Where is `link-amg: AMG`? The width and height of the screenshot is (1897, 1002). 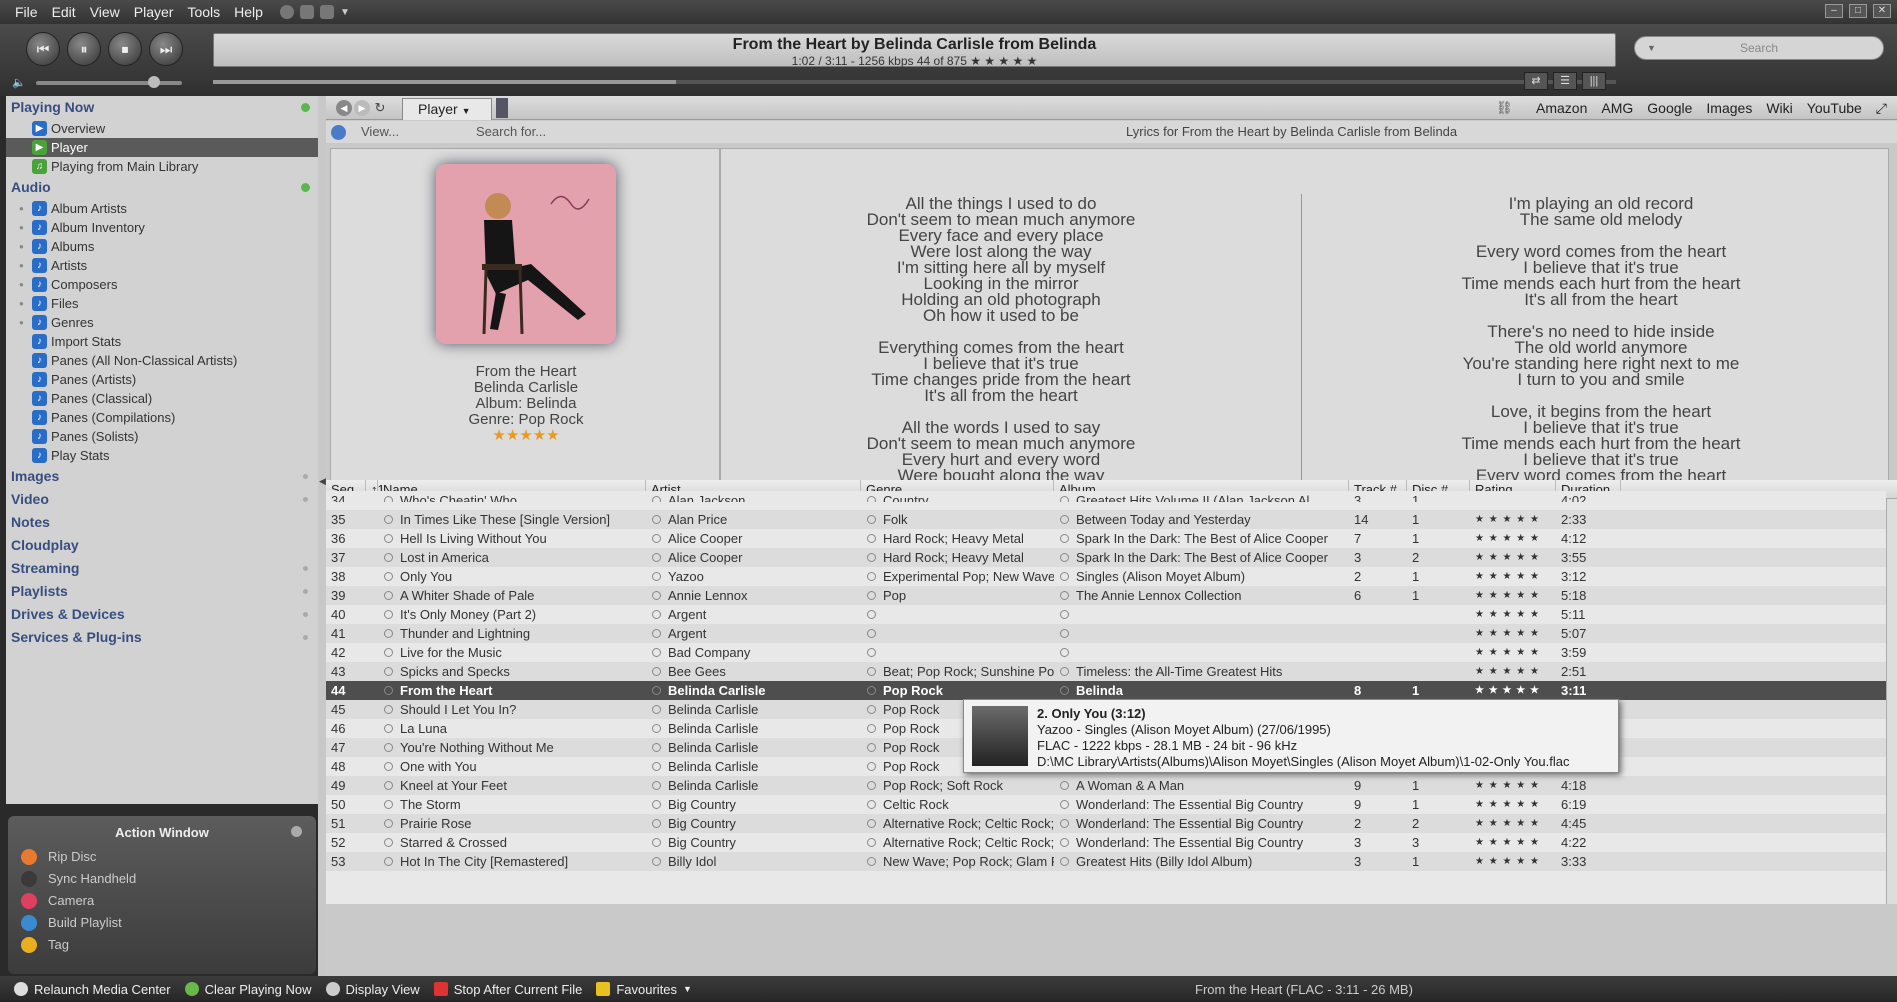
link-amg: AMG is located at coordinates (1617, 108).